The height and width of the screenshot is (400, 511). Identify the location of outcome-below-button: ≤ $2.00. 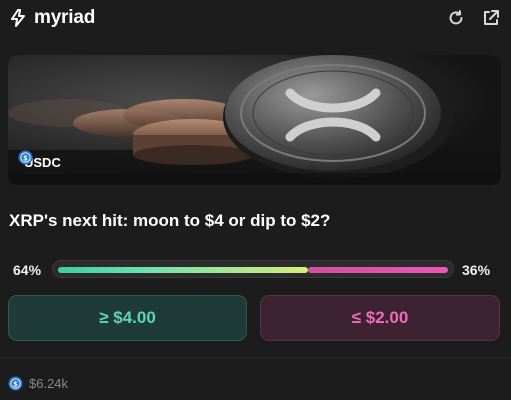
(380, 318).